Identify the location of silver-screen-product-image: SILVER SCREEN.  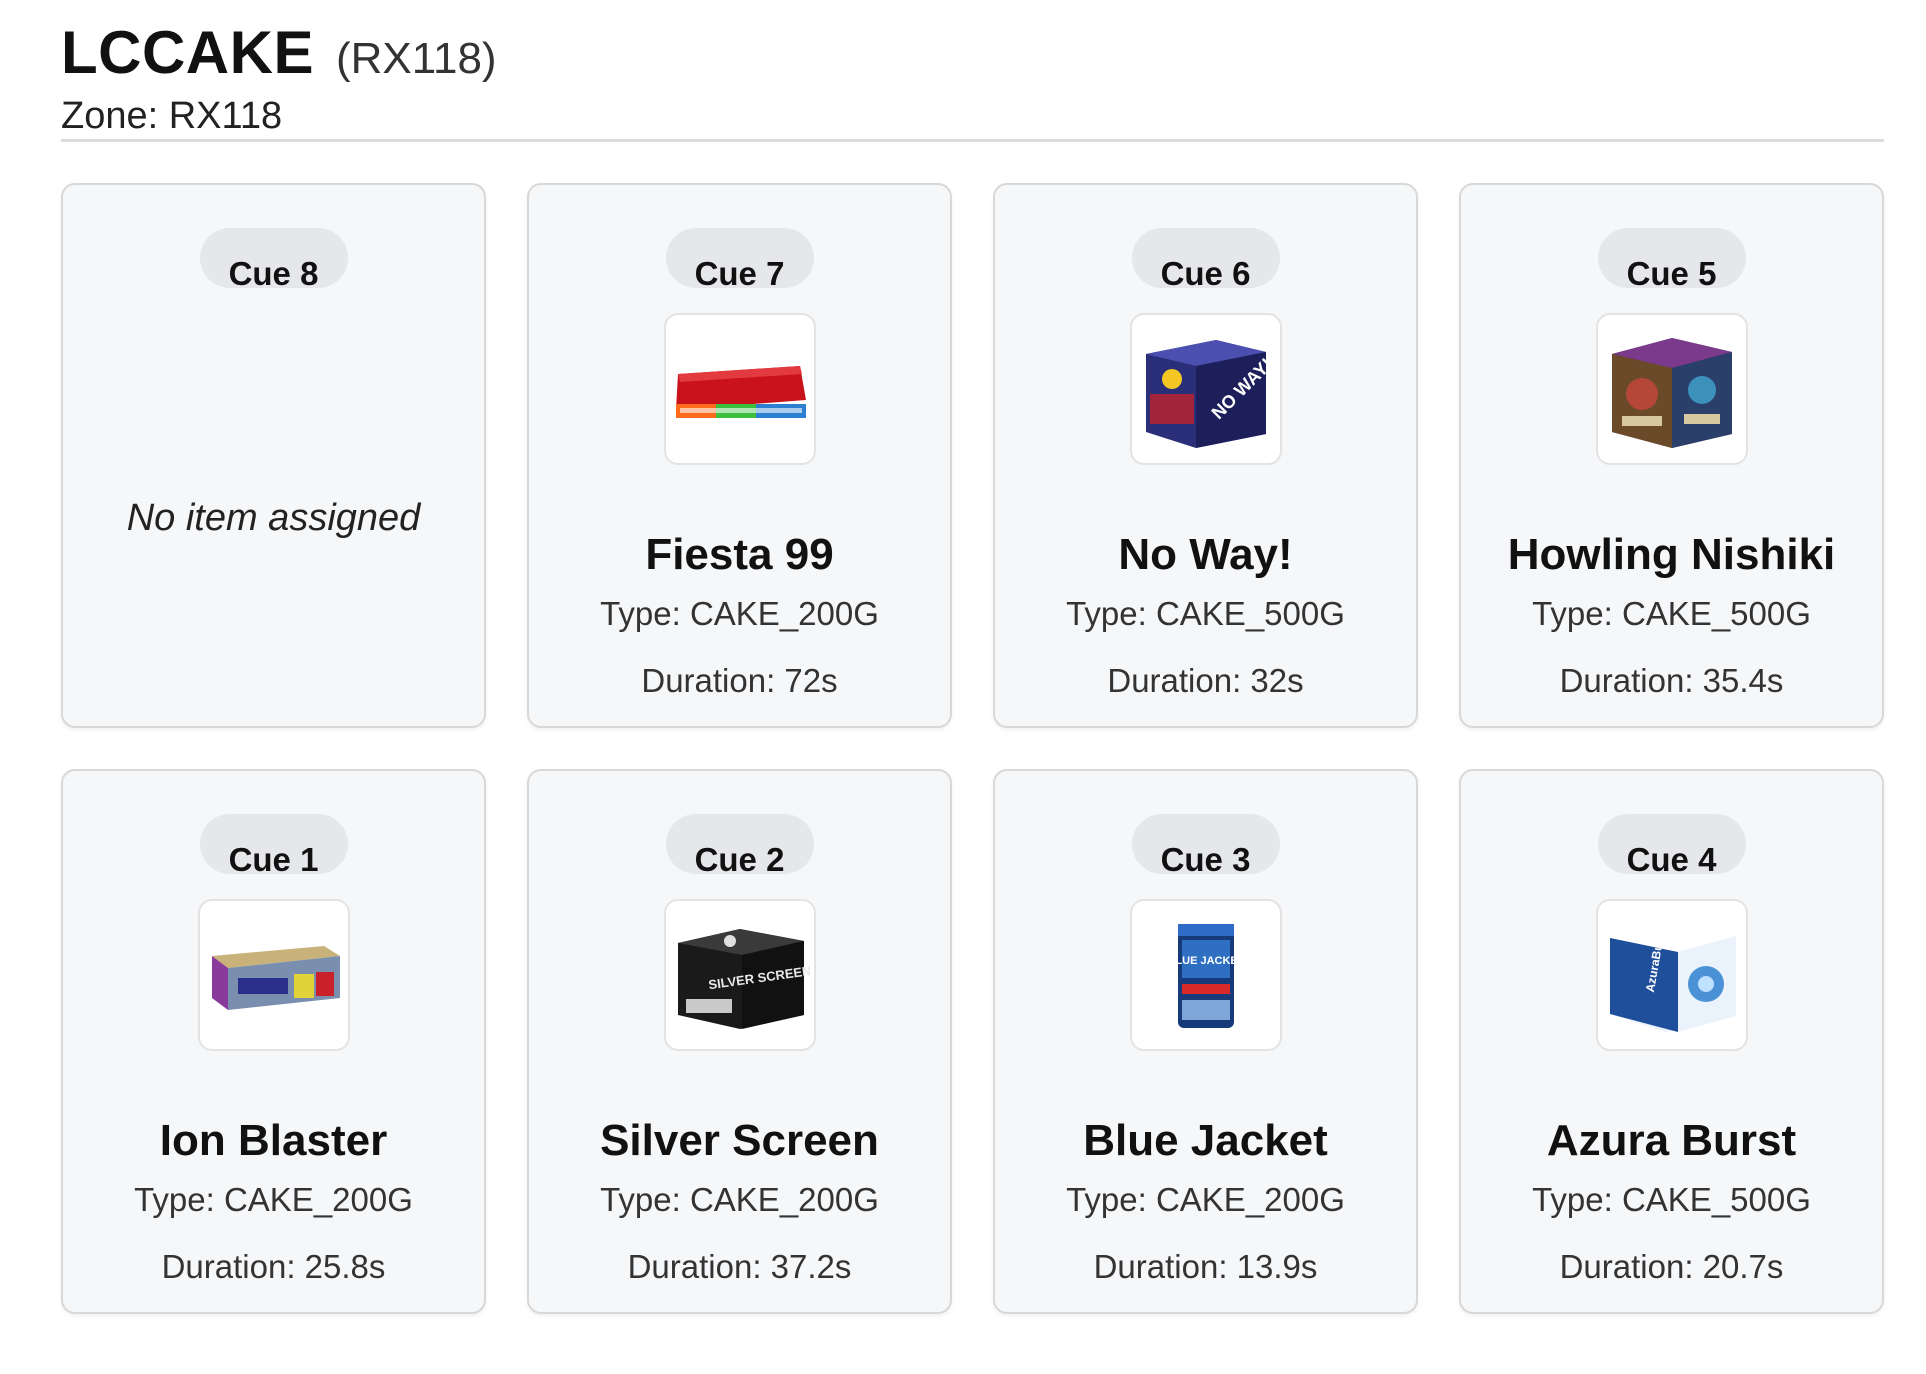
(743, 979).